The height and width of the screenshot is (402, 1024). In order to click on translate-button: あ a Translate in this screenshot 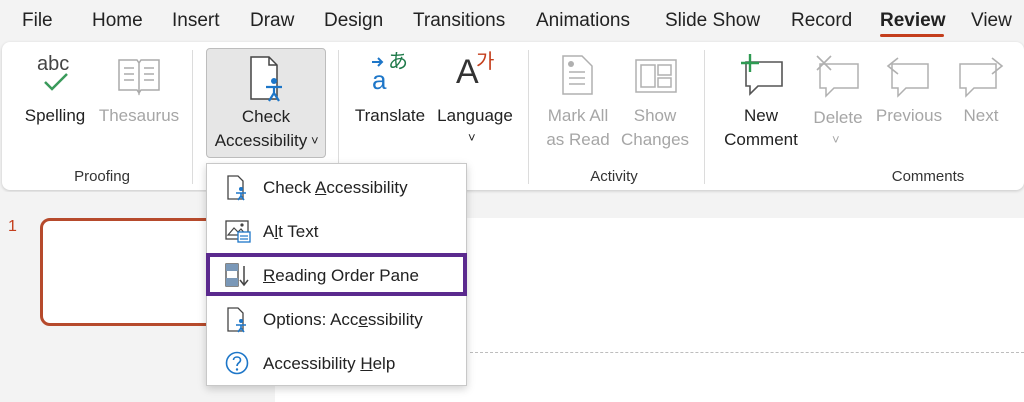, I will do `click(390, 92)`.